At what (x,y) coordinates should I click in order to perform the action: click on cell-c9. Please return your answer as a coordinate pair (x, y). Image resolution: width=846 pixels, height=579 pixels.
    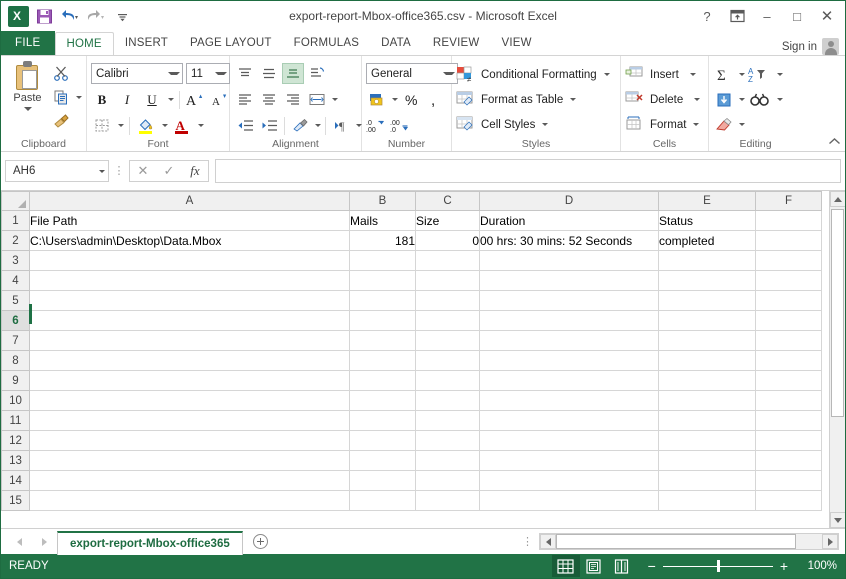
    Looking at the image, I should click on (447, 380).